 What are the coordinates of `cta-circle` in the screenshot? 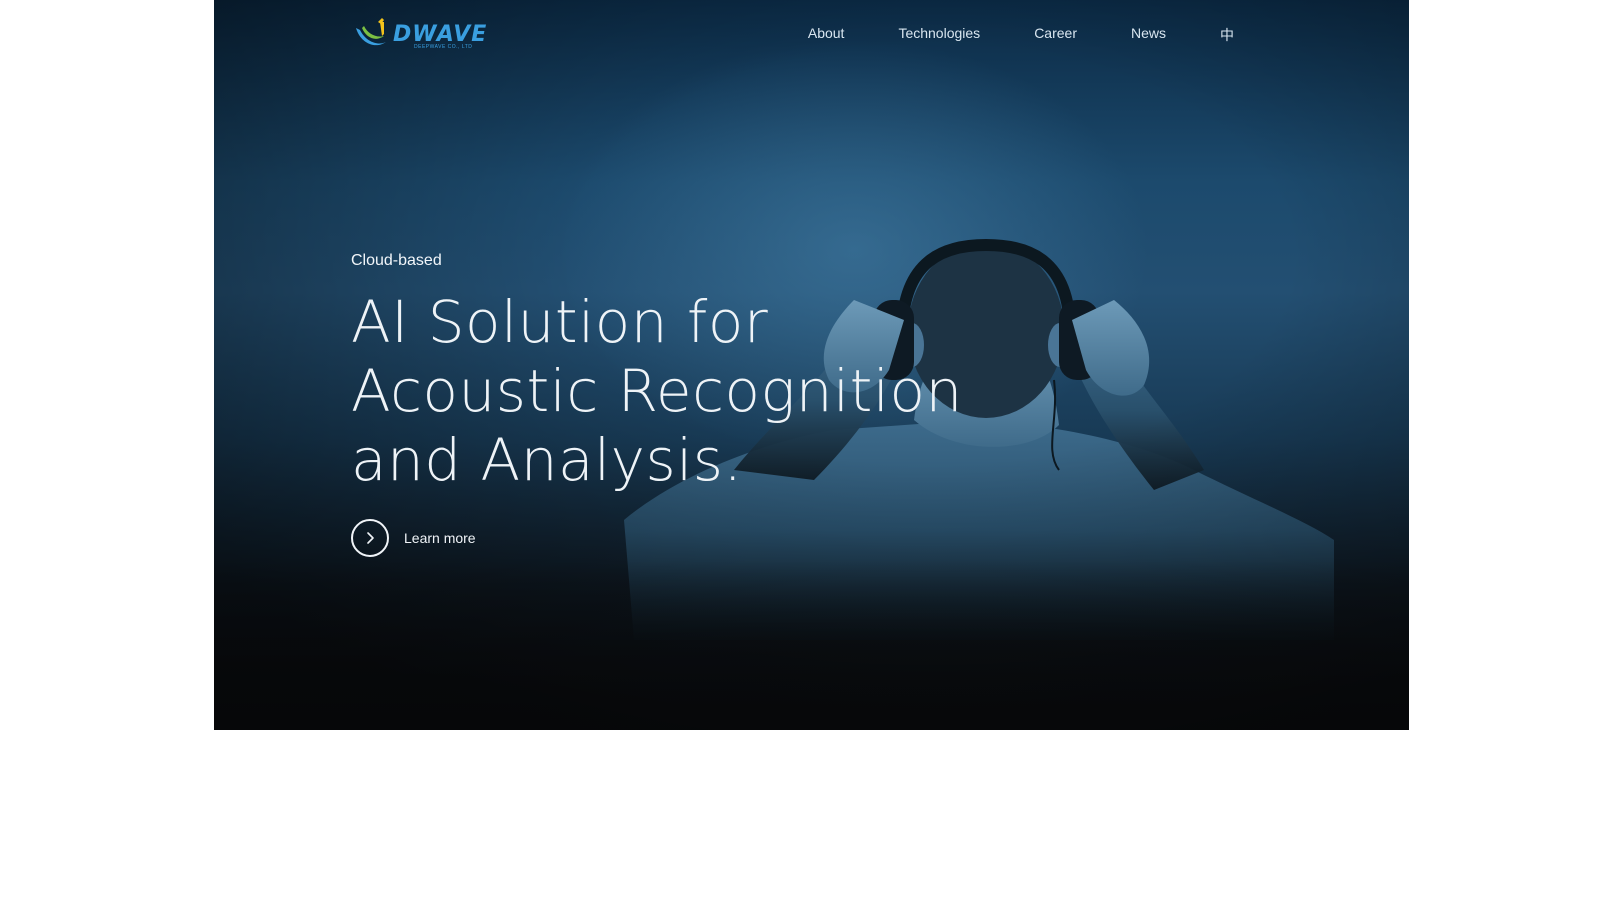 It's located at (370, 538).